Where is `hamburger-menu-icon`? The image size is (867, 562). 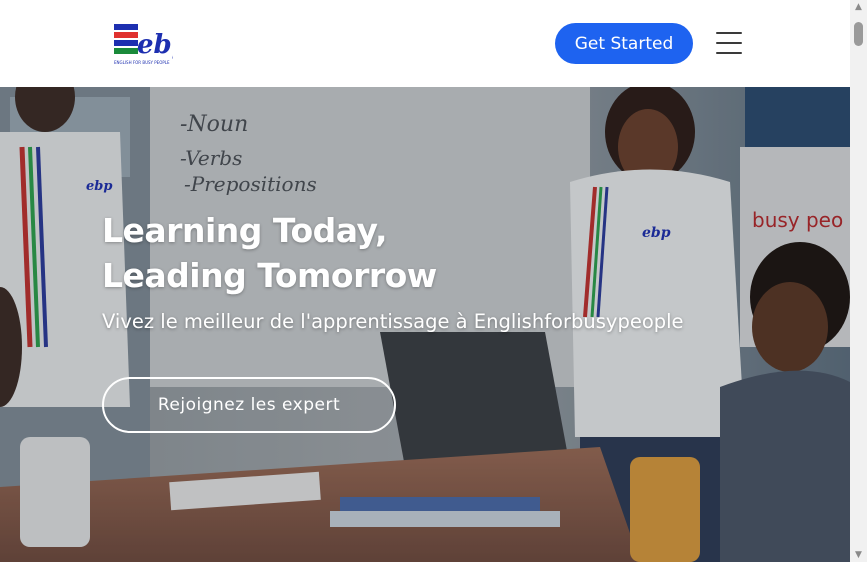
hamburger-menu-icon is located at coordinates (729, 43).